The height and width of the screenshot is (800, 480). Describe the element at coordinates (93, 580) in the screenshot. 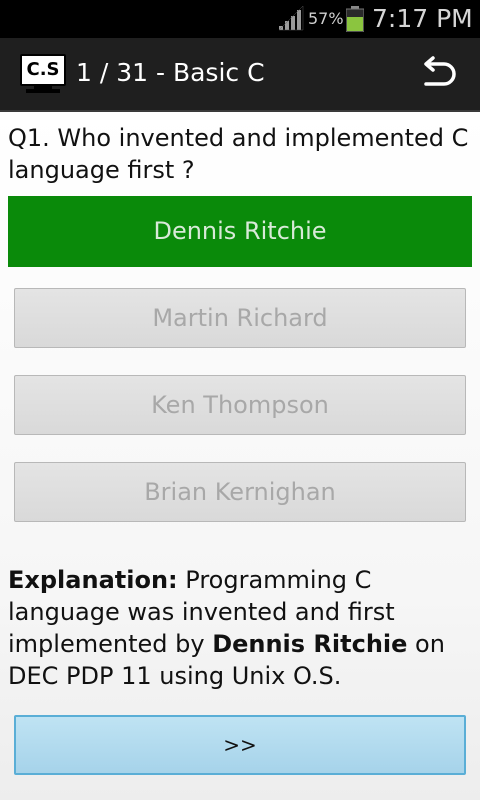

I see `explanation-heading: Explanation:` at that location.